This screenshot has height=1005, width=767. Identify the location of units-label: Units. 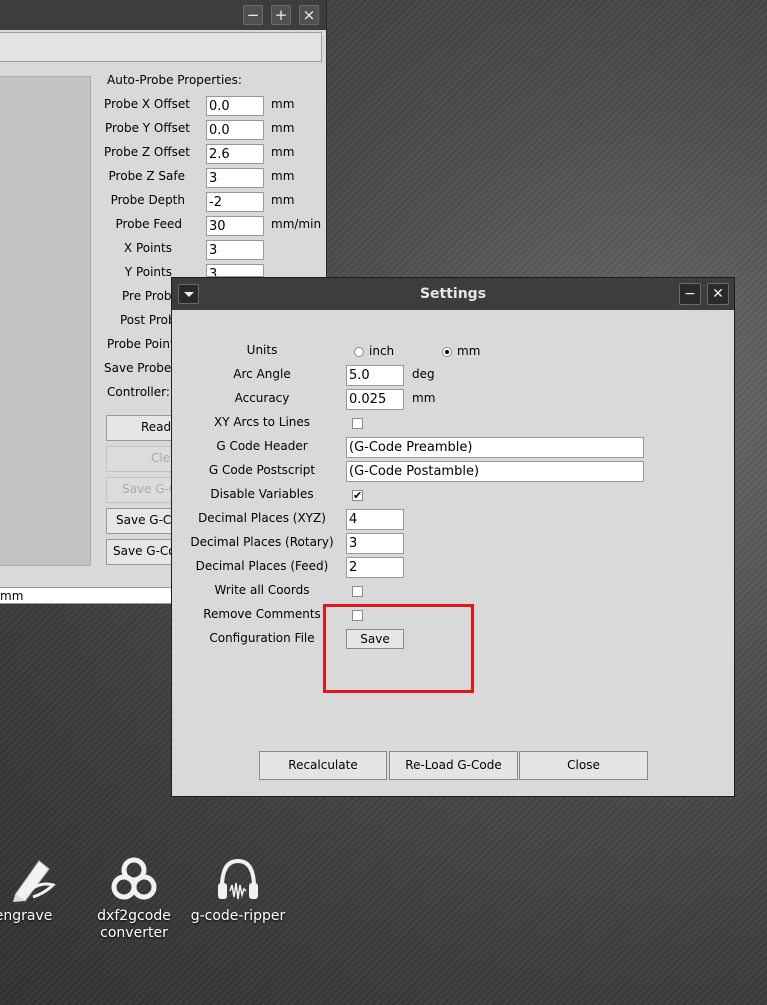
(262, 350).